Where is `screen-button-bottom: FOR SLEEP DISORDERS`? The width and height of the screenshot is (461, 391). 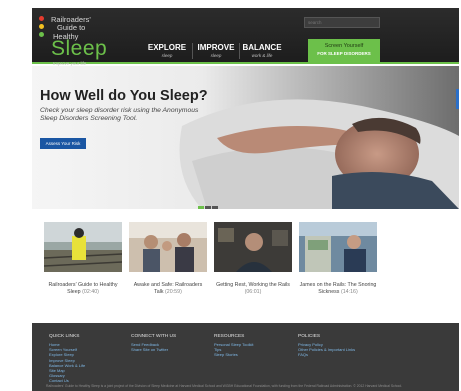
screen-button-bottom: FOR SLEEP DISORDERS is located at coordinates (344, 53).